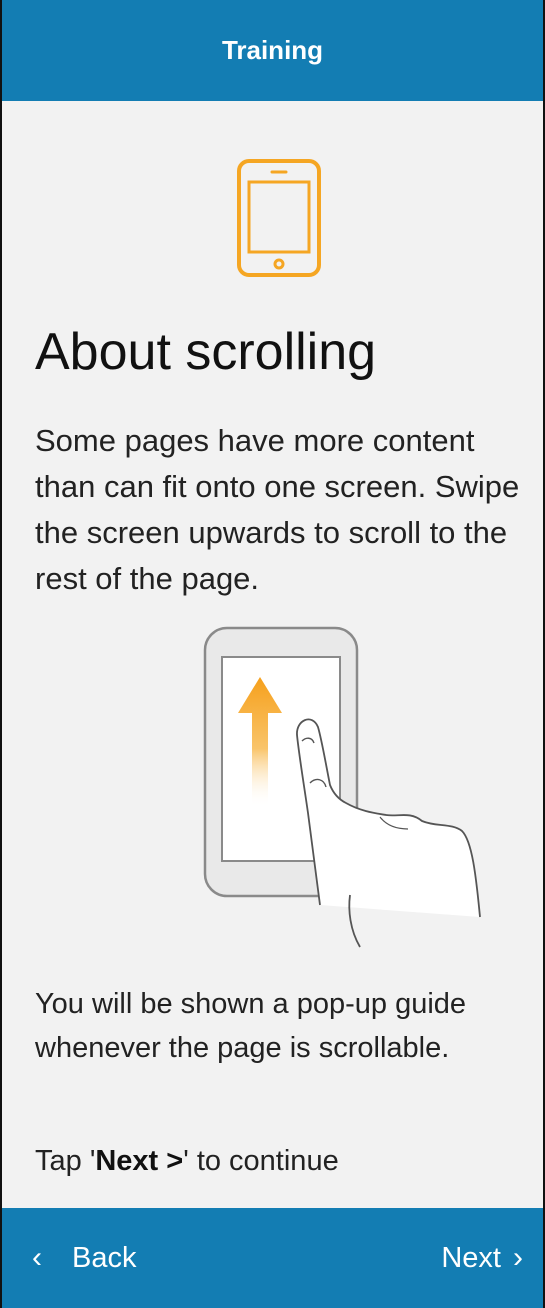  What do you see at coordinates (206, 352) in the screenshot?
I see `page-title: About scrolling` at bounding box center [206, 352].